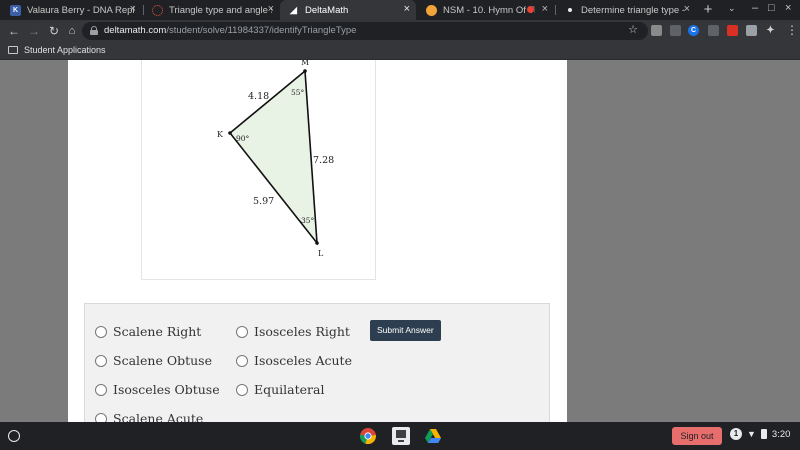  I want to click on angle-l-label: 35°, so click(308, 220).